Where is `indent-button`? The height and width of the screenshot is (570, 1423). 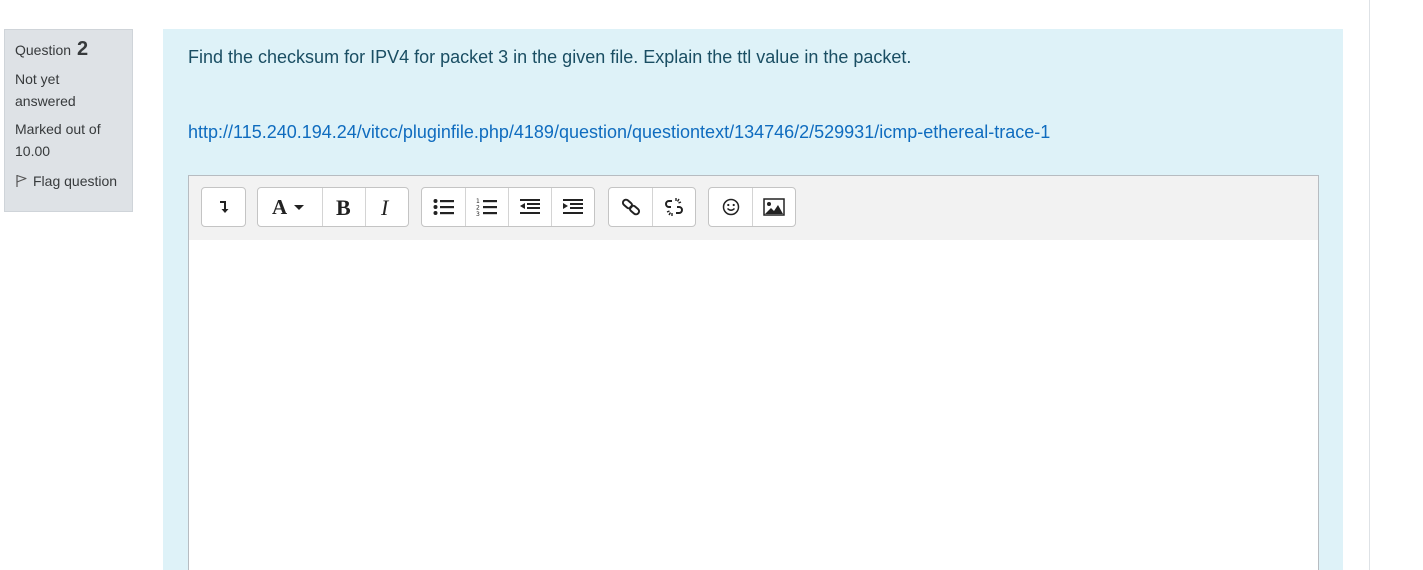 indent-button is located at coordinates (572, 207).